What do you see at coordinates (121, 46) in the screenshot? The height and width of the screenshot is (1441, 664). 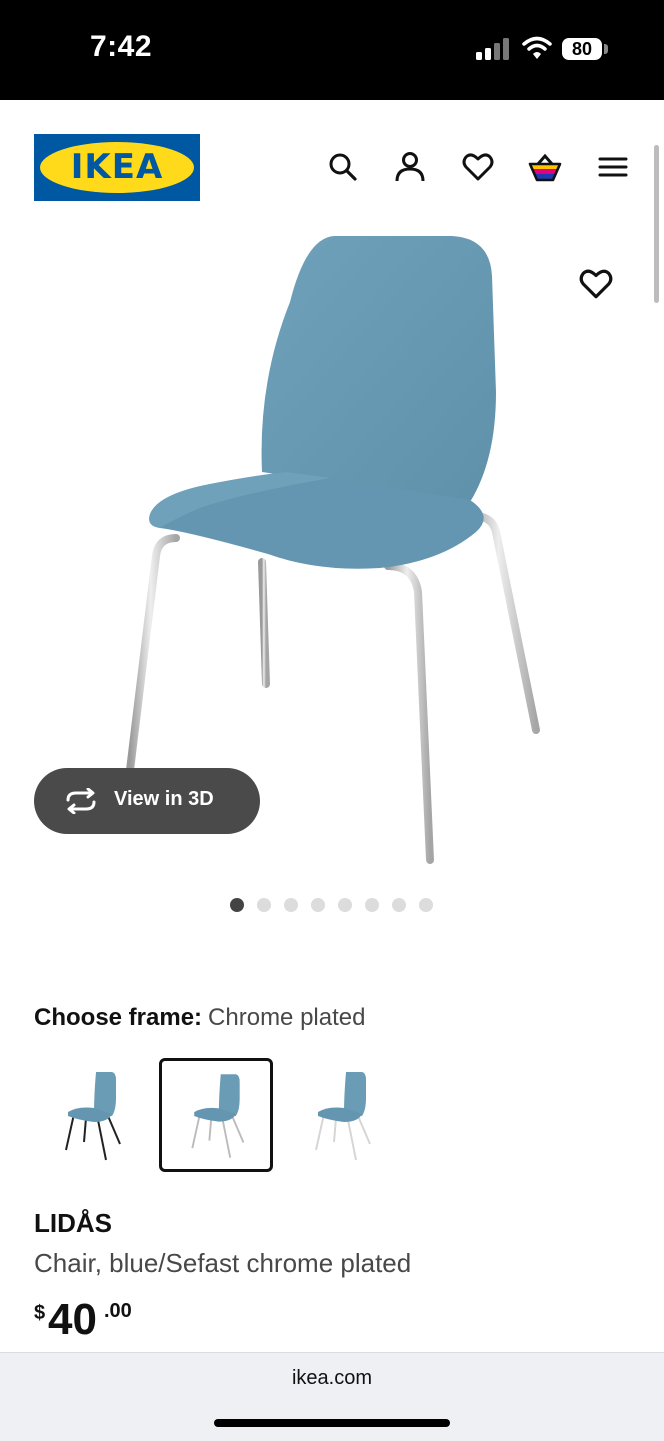 I see `status-time: 7:42` at bounding box center [121, 46].